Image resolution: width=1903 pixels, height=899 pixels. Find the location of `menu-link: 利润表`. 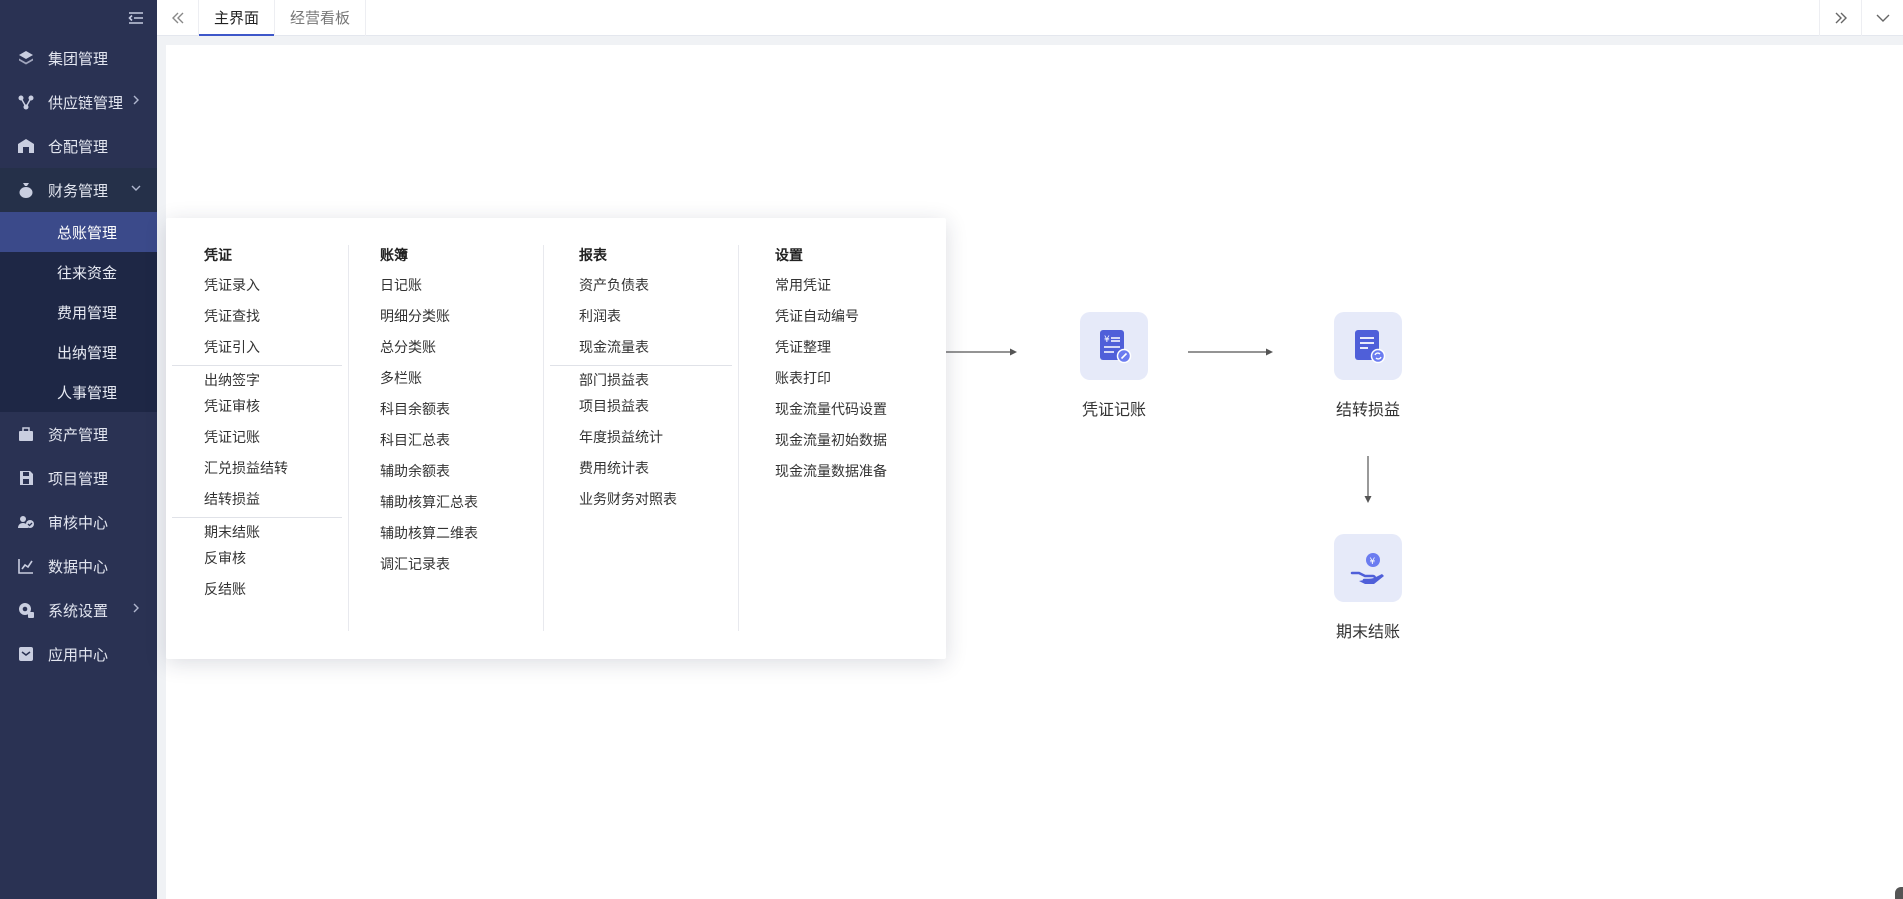

menu-link: 利润表 is located at coordinates (641, 322).